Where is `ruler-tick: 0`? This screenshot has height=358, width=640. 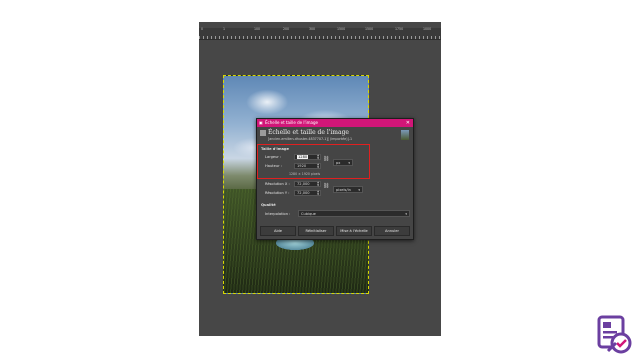 ruler-tick: 0 is located at coordinates (202, 29).